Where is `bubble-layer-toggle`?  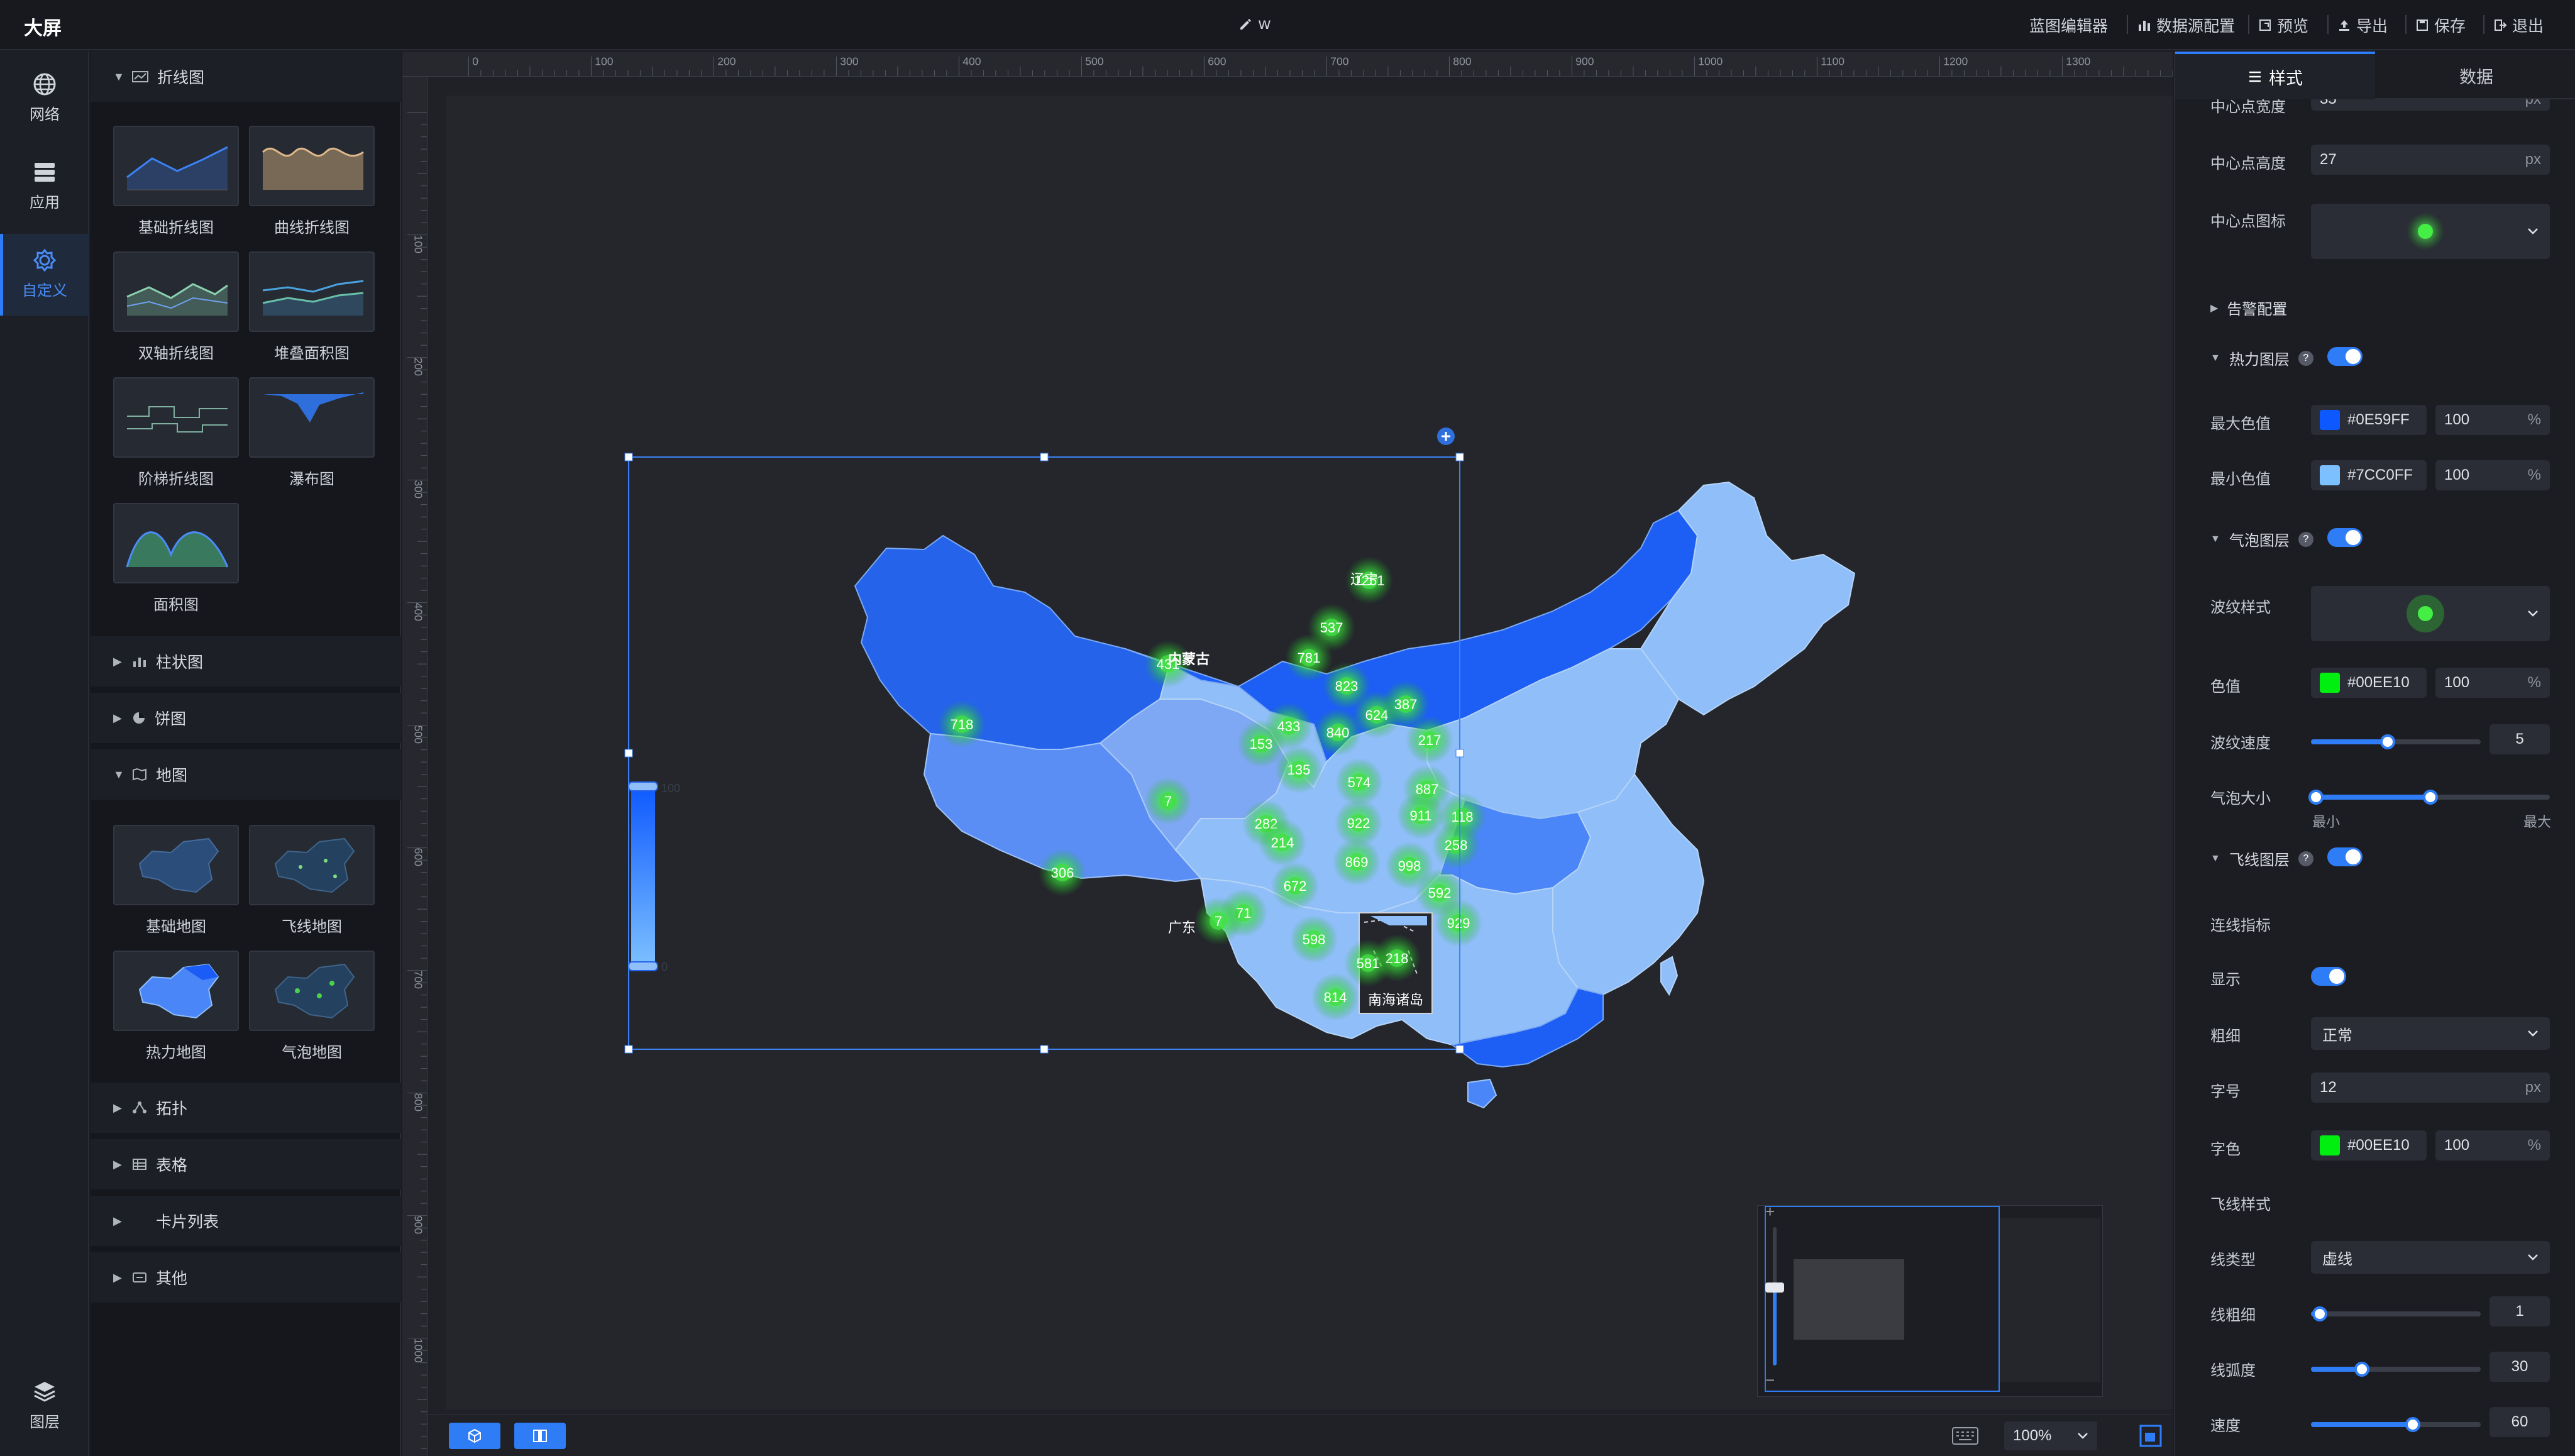 bubble-layer-toggle is located at coordinates (2345, 537).